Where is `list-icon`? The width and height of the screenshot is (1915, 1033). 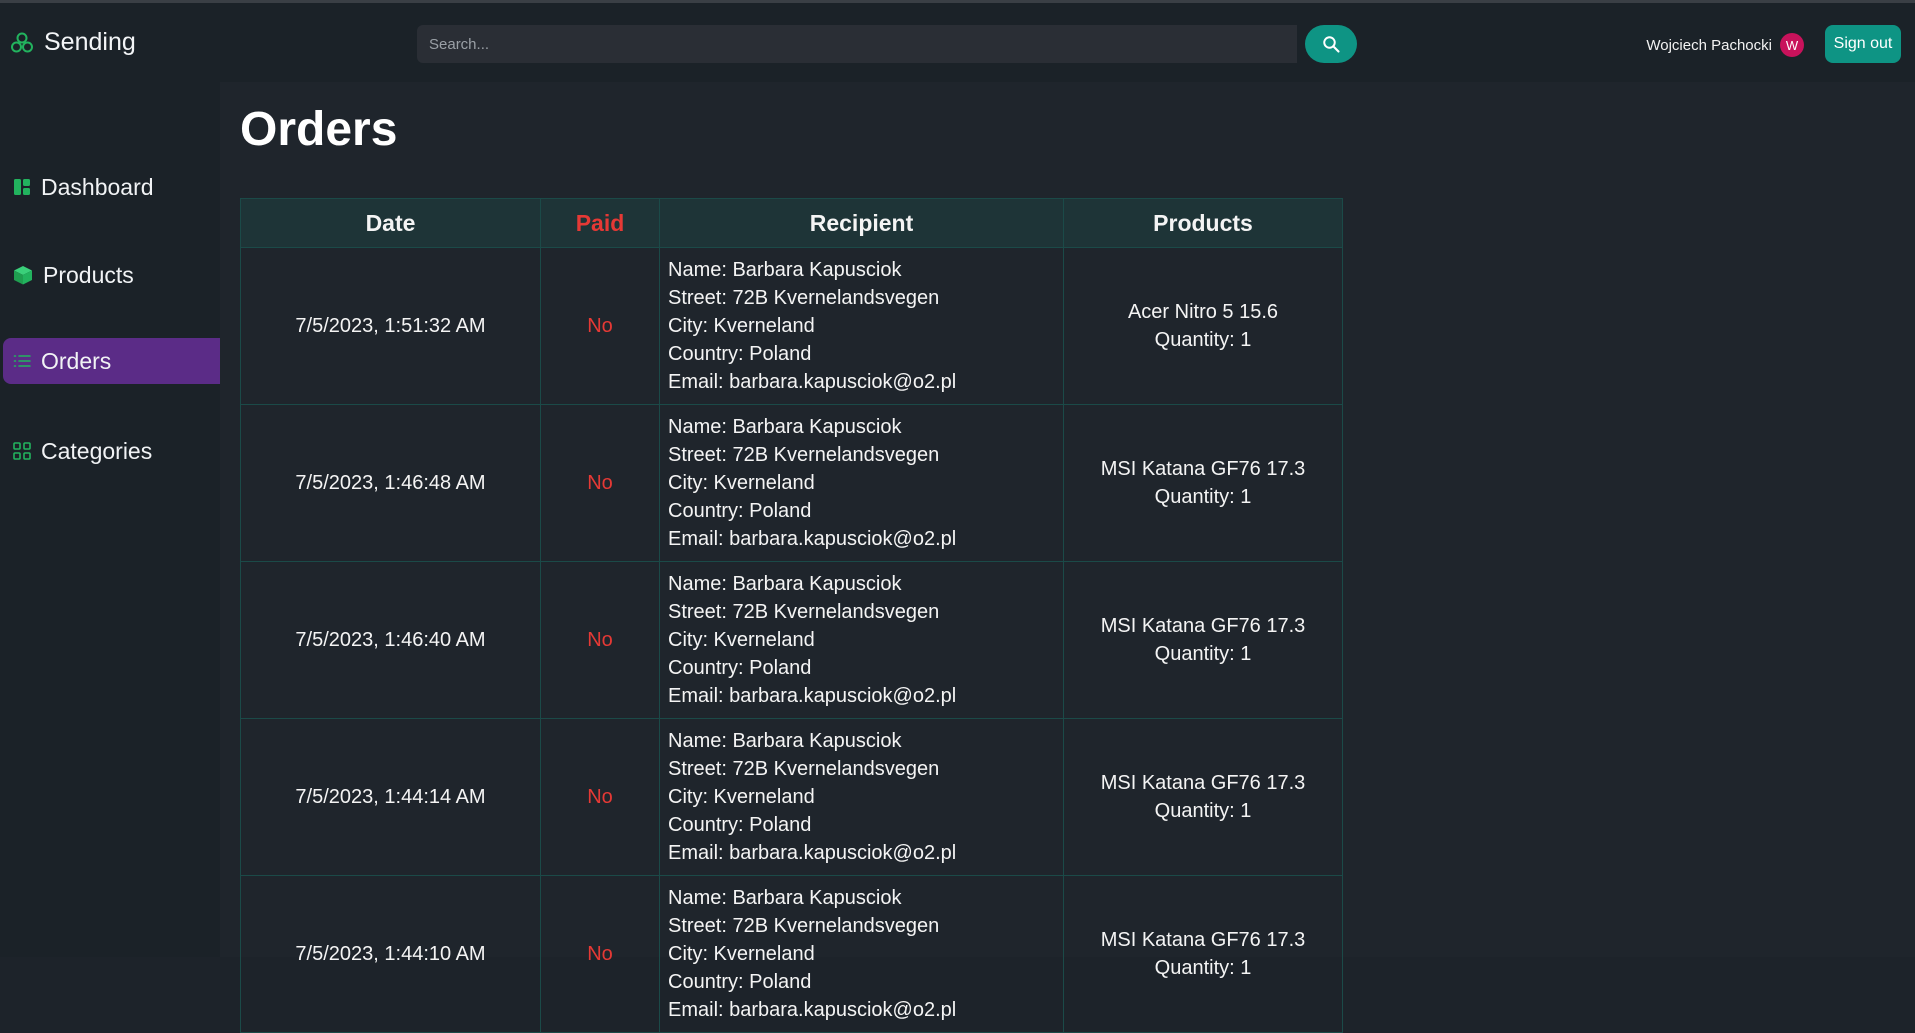 list-icon is located at coordinates (22, 361).